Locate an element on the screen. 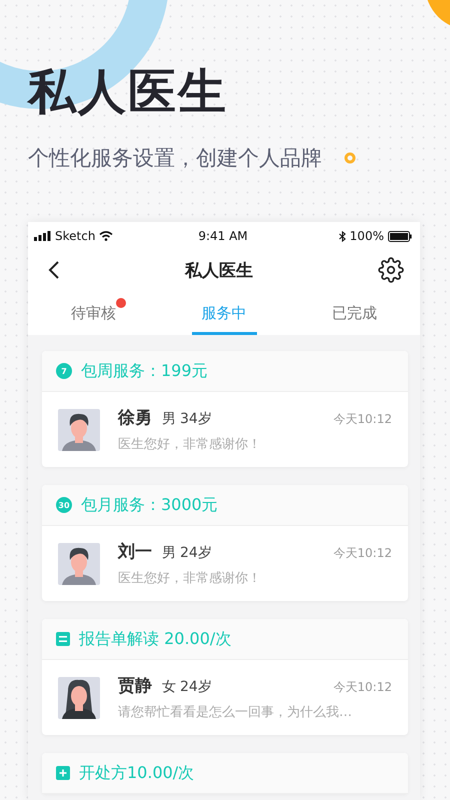  battery-icon is located at coordinates (400, 236).